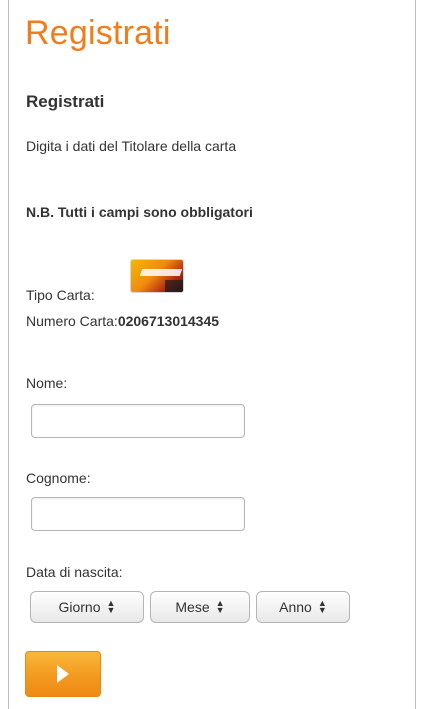 Image resolution: width=422 pixels, height=709 pixels. What do you see at coordinates (138, 421) in the screenshot?
I see `name-input` at bounding box center [138, 421].